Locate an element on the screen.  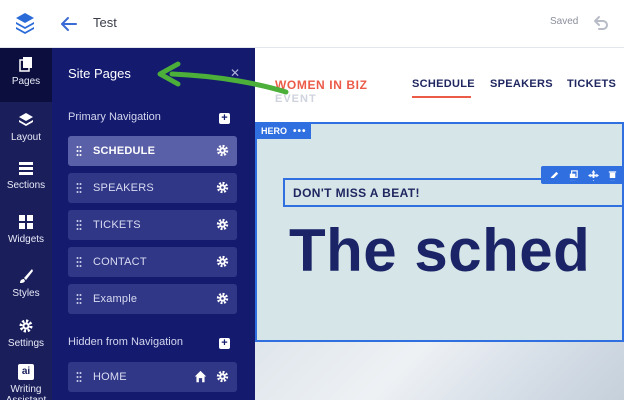
page-row-label: CONTACT is located at coordinates (120, 262).